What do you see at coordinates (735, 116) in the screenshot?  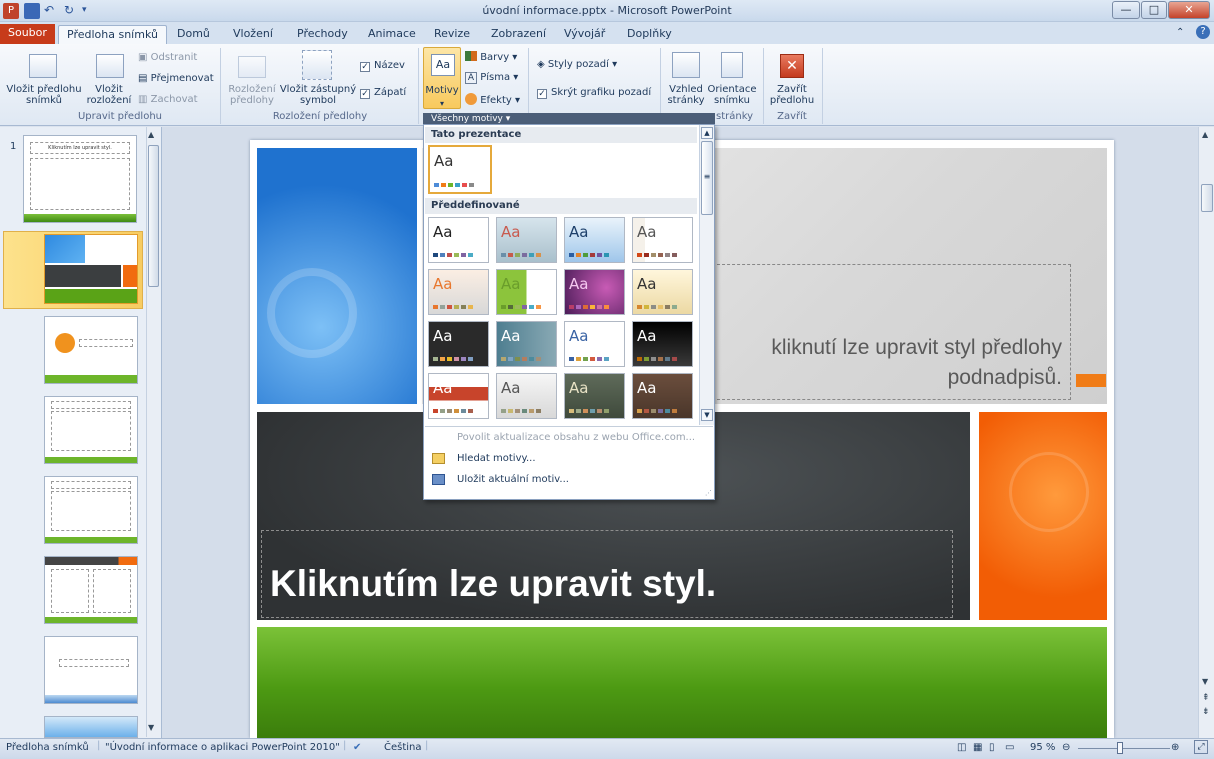 I see `group-page-setup: stránky` at bounding box center [735, 116].